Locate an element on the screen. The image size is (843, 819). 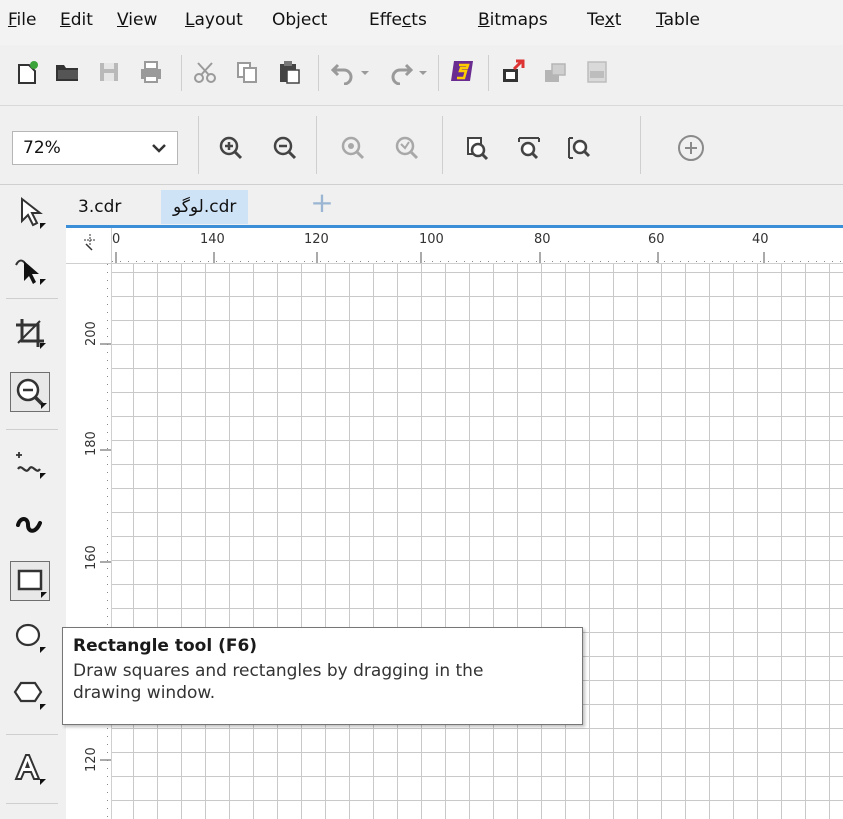
zoom-to-all-objects-icon is located at coordinates (407, 148).